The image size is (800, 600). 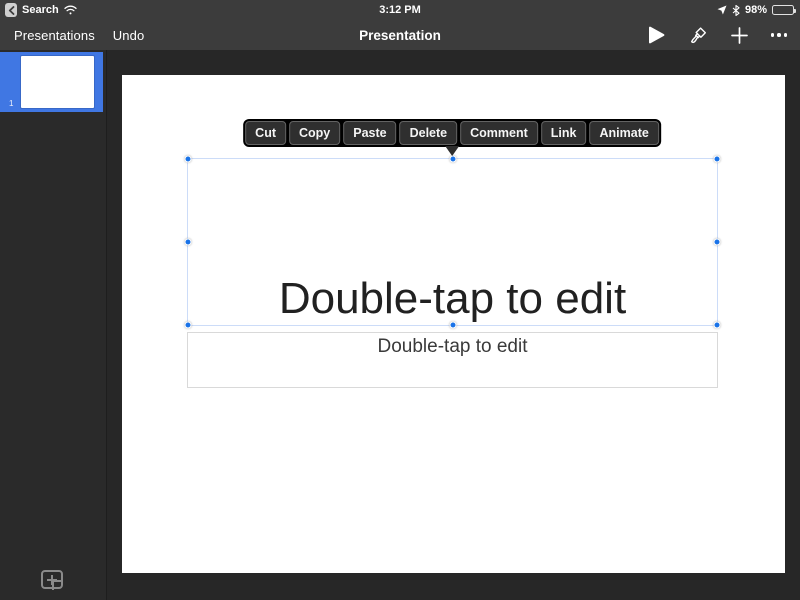 I want to click on battery-icon, so click(x=784, y=10).